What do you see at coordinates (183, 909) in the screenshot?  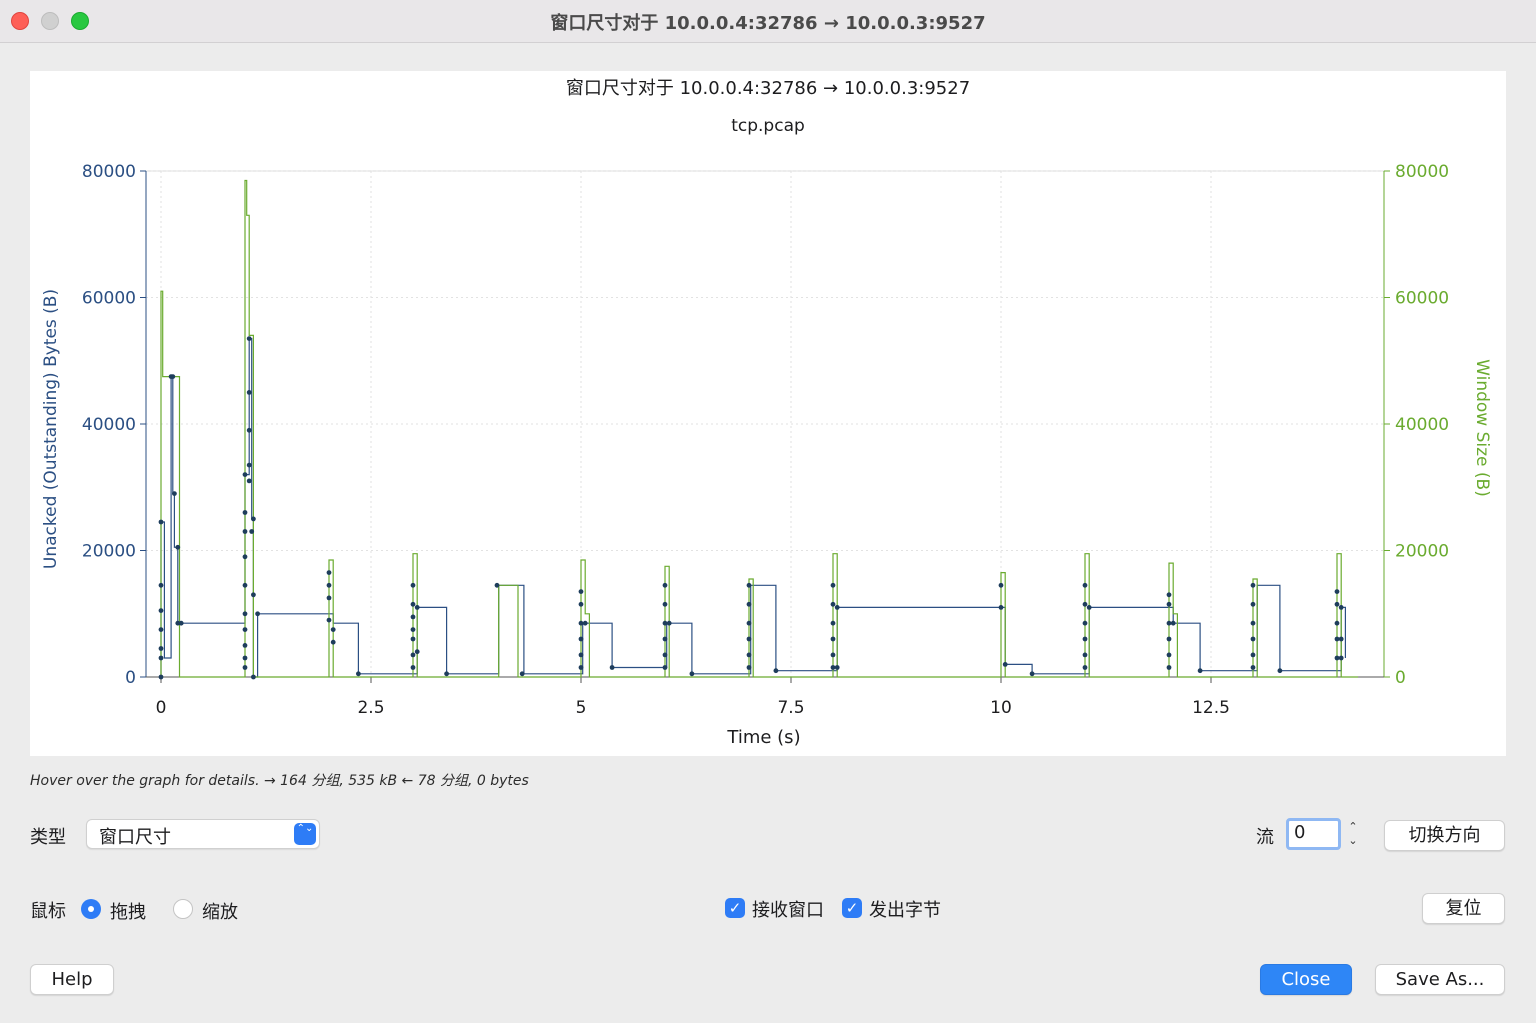 I see `radio-zoom` at bounding box center [183, 909].